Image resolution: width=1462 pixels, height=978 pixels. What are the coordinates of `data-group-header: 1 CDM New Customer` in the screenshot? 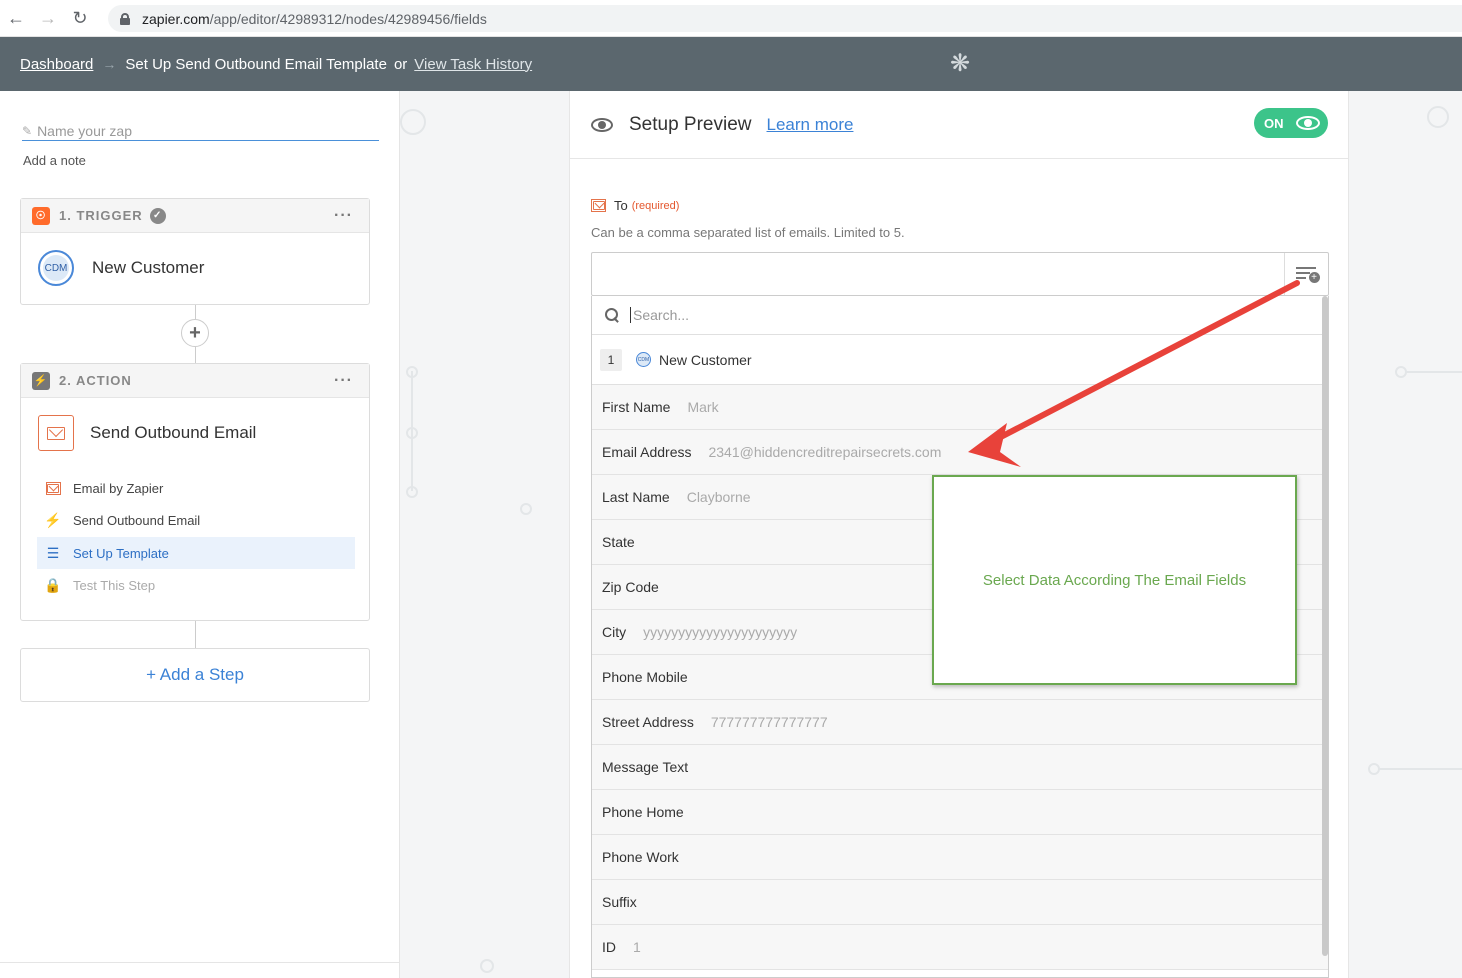 It's located at (960, 360).